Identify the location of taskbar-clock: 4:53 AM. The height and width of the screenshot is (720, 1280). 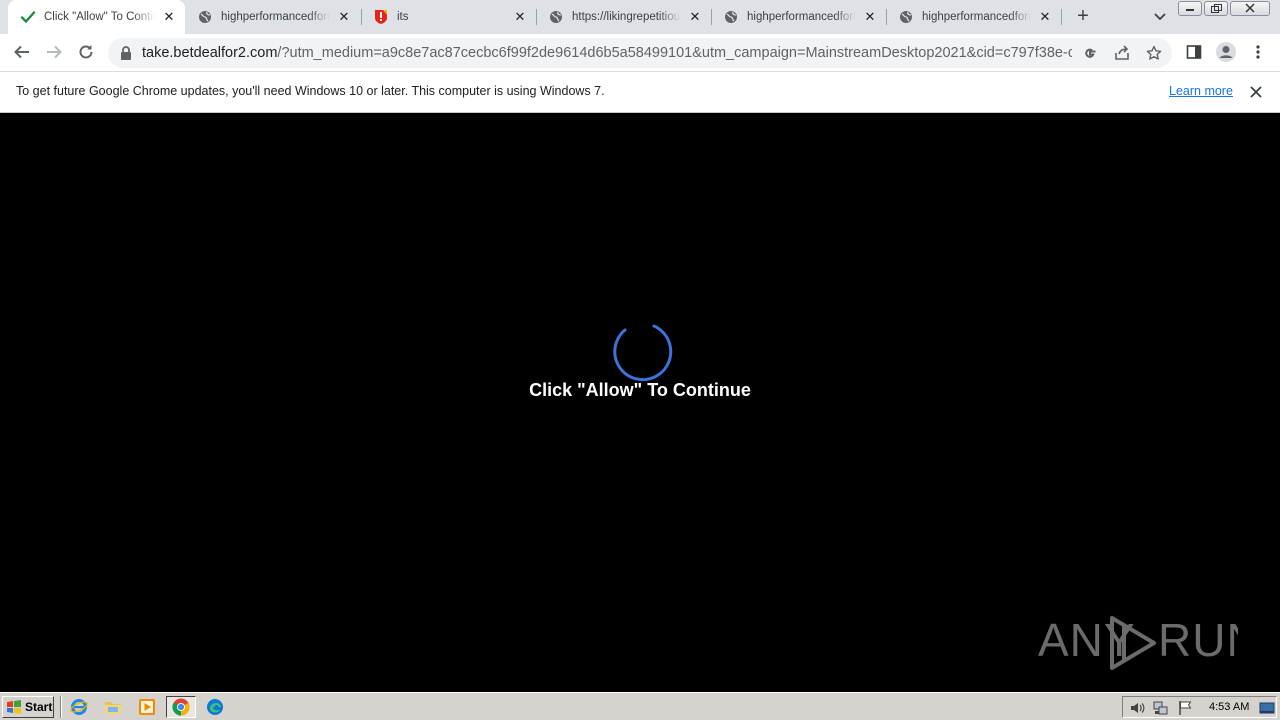
(1229, 707).